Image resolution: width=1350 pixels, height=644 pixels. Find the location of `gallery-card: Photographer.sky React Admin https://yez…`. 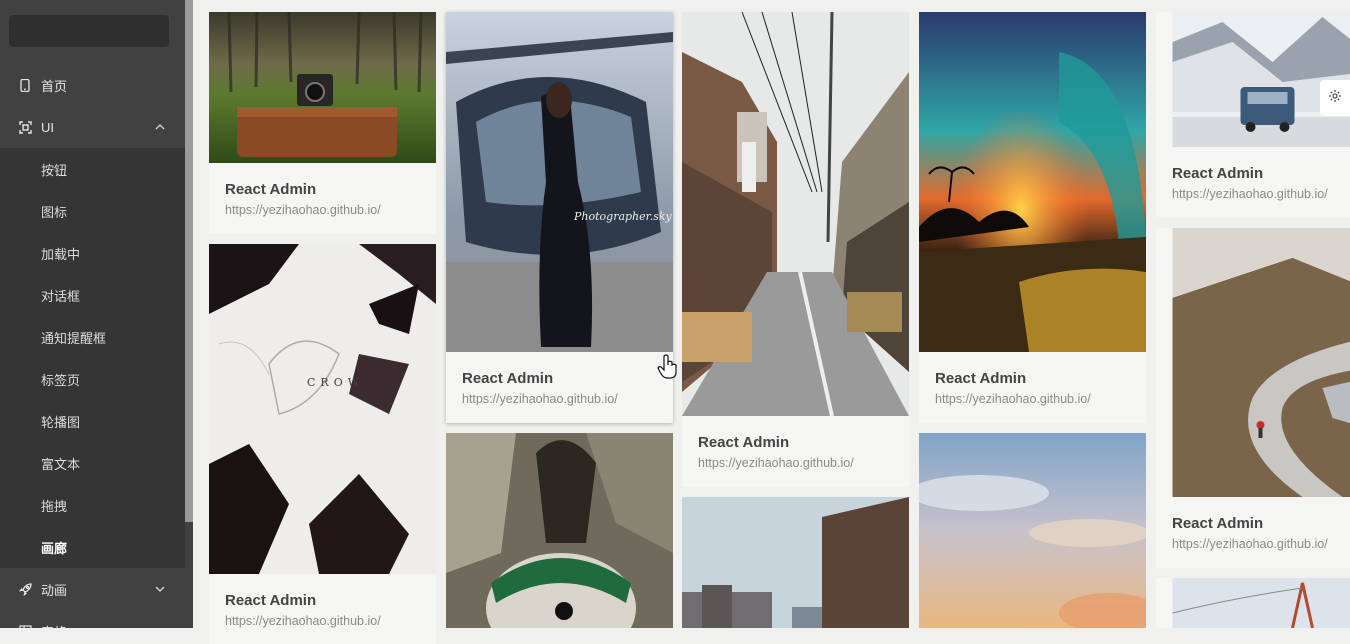

gallery-card: Photographer.sky React Admin https://yez… is located at coordinates (559, 217).